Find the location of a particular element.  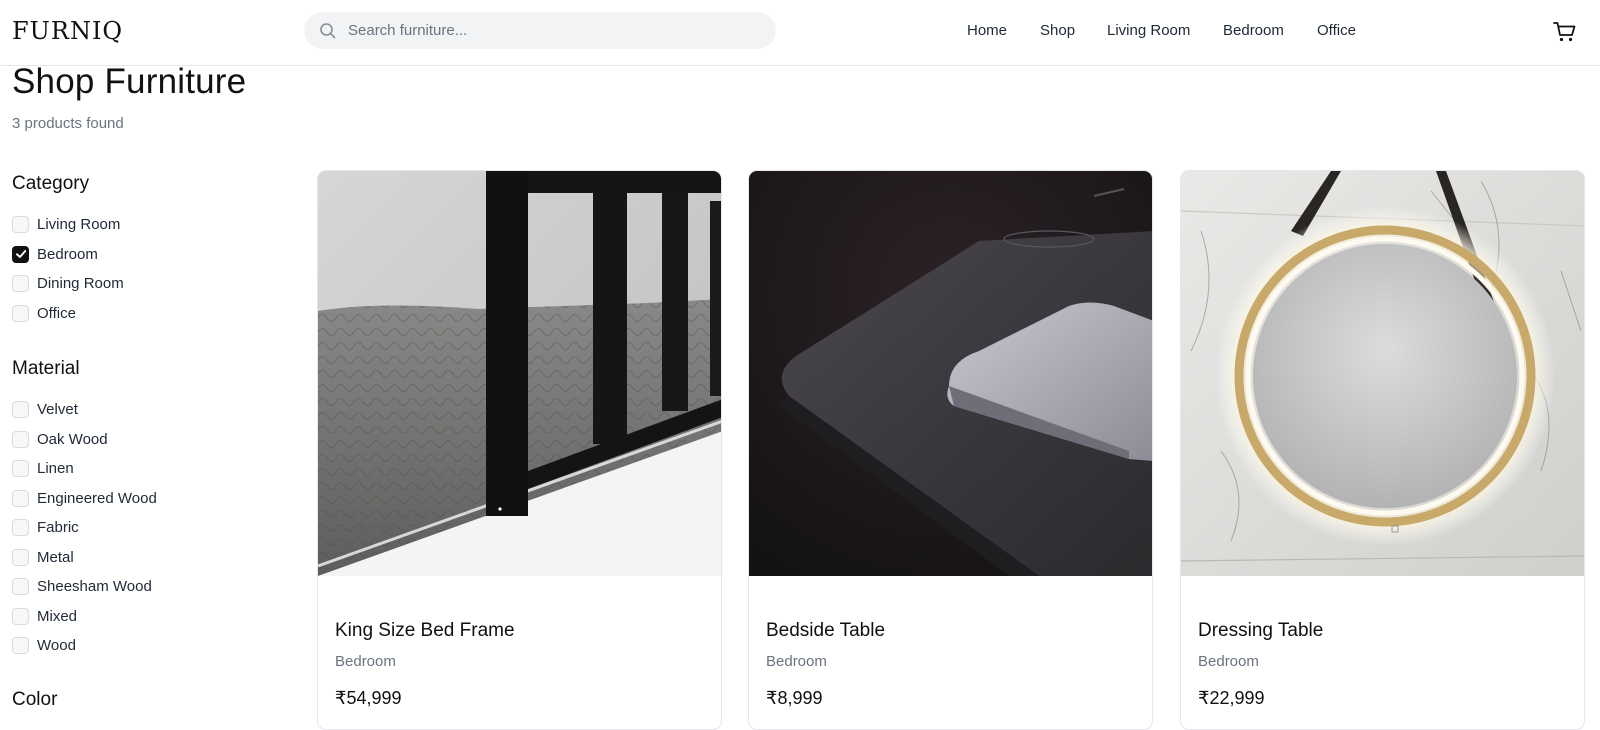

filter-label: Linen is located at coordinates (55, 469).